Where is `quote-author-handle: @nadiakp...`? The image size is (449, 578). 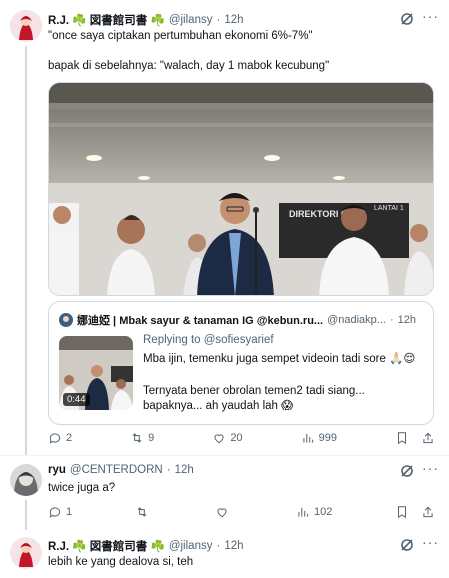 quote-author-handle: @nadiakp... is located at coordinates (356, 320).